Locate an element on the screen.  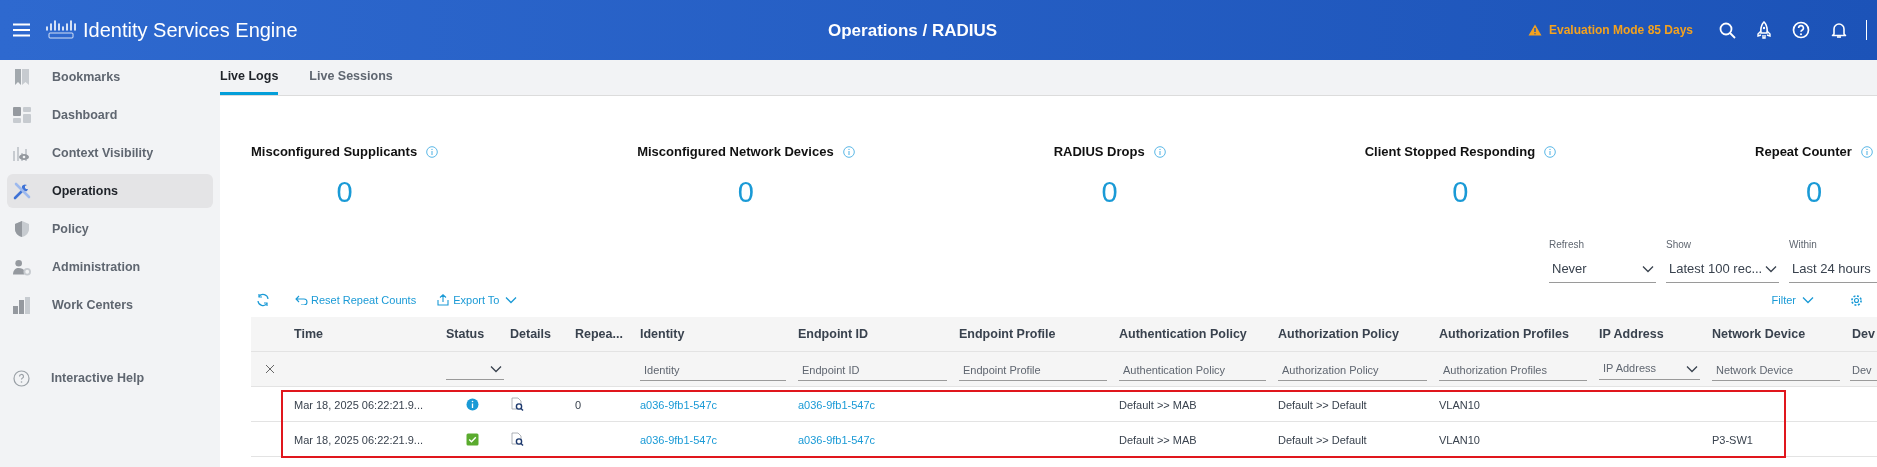
column-header: Time is located at coordinates (364, 334).